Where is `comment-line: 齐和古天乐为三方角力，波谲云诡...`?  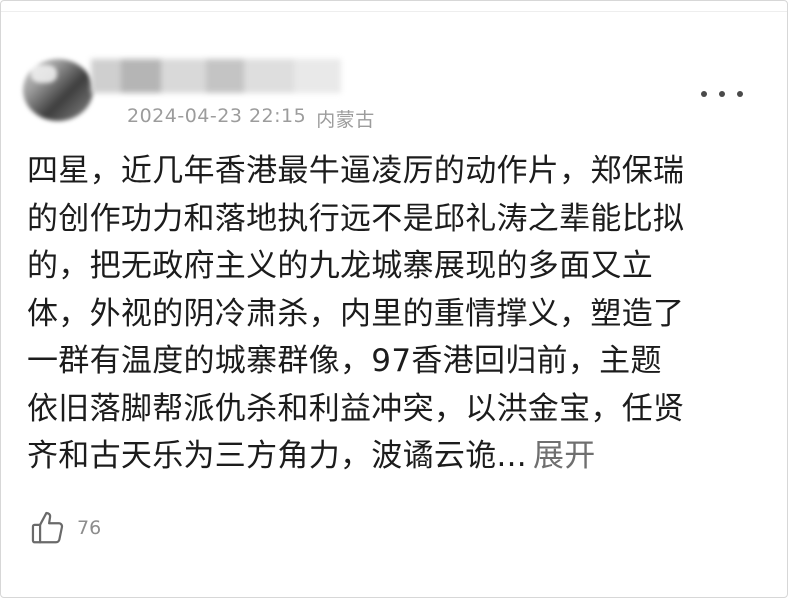
comment-line: 齐和古天乐为三方角力，波谲云诡... is located at coordinates (277, 456).